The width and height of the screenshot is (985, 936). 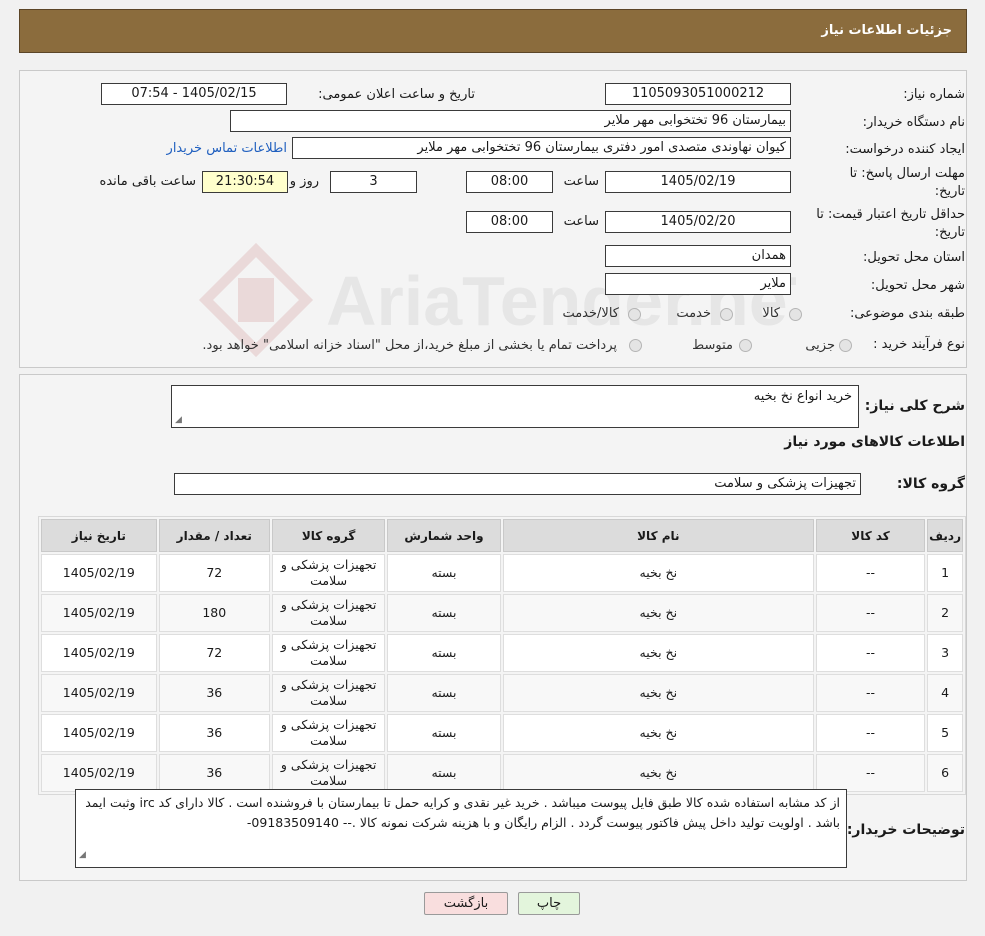 What do you see at coordinates (493, 31) in the screenshot?
I see `page-header: جزئیات اطلاعات نیاز` at bounding box center [493, 31].